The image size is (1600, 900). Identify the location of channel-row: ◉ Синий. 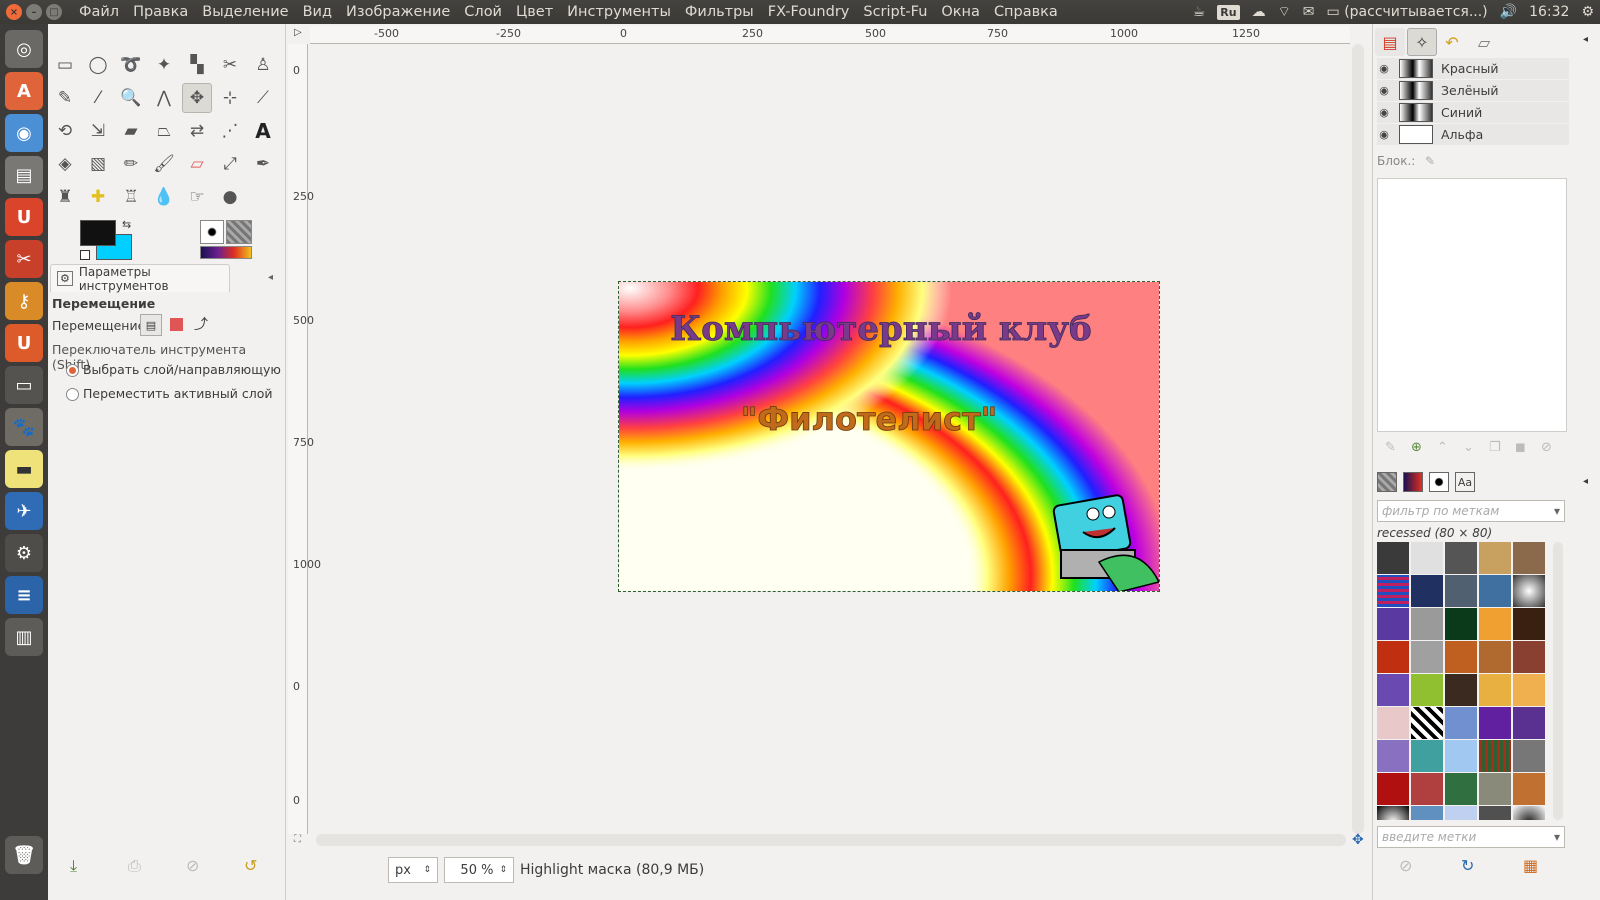
(1473, 113).